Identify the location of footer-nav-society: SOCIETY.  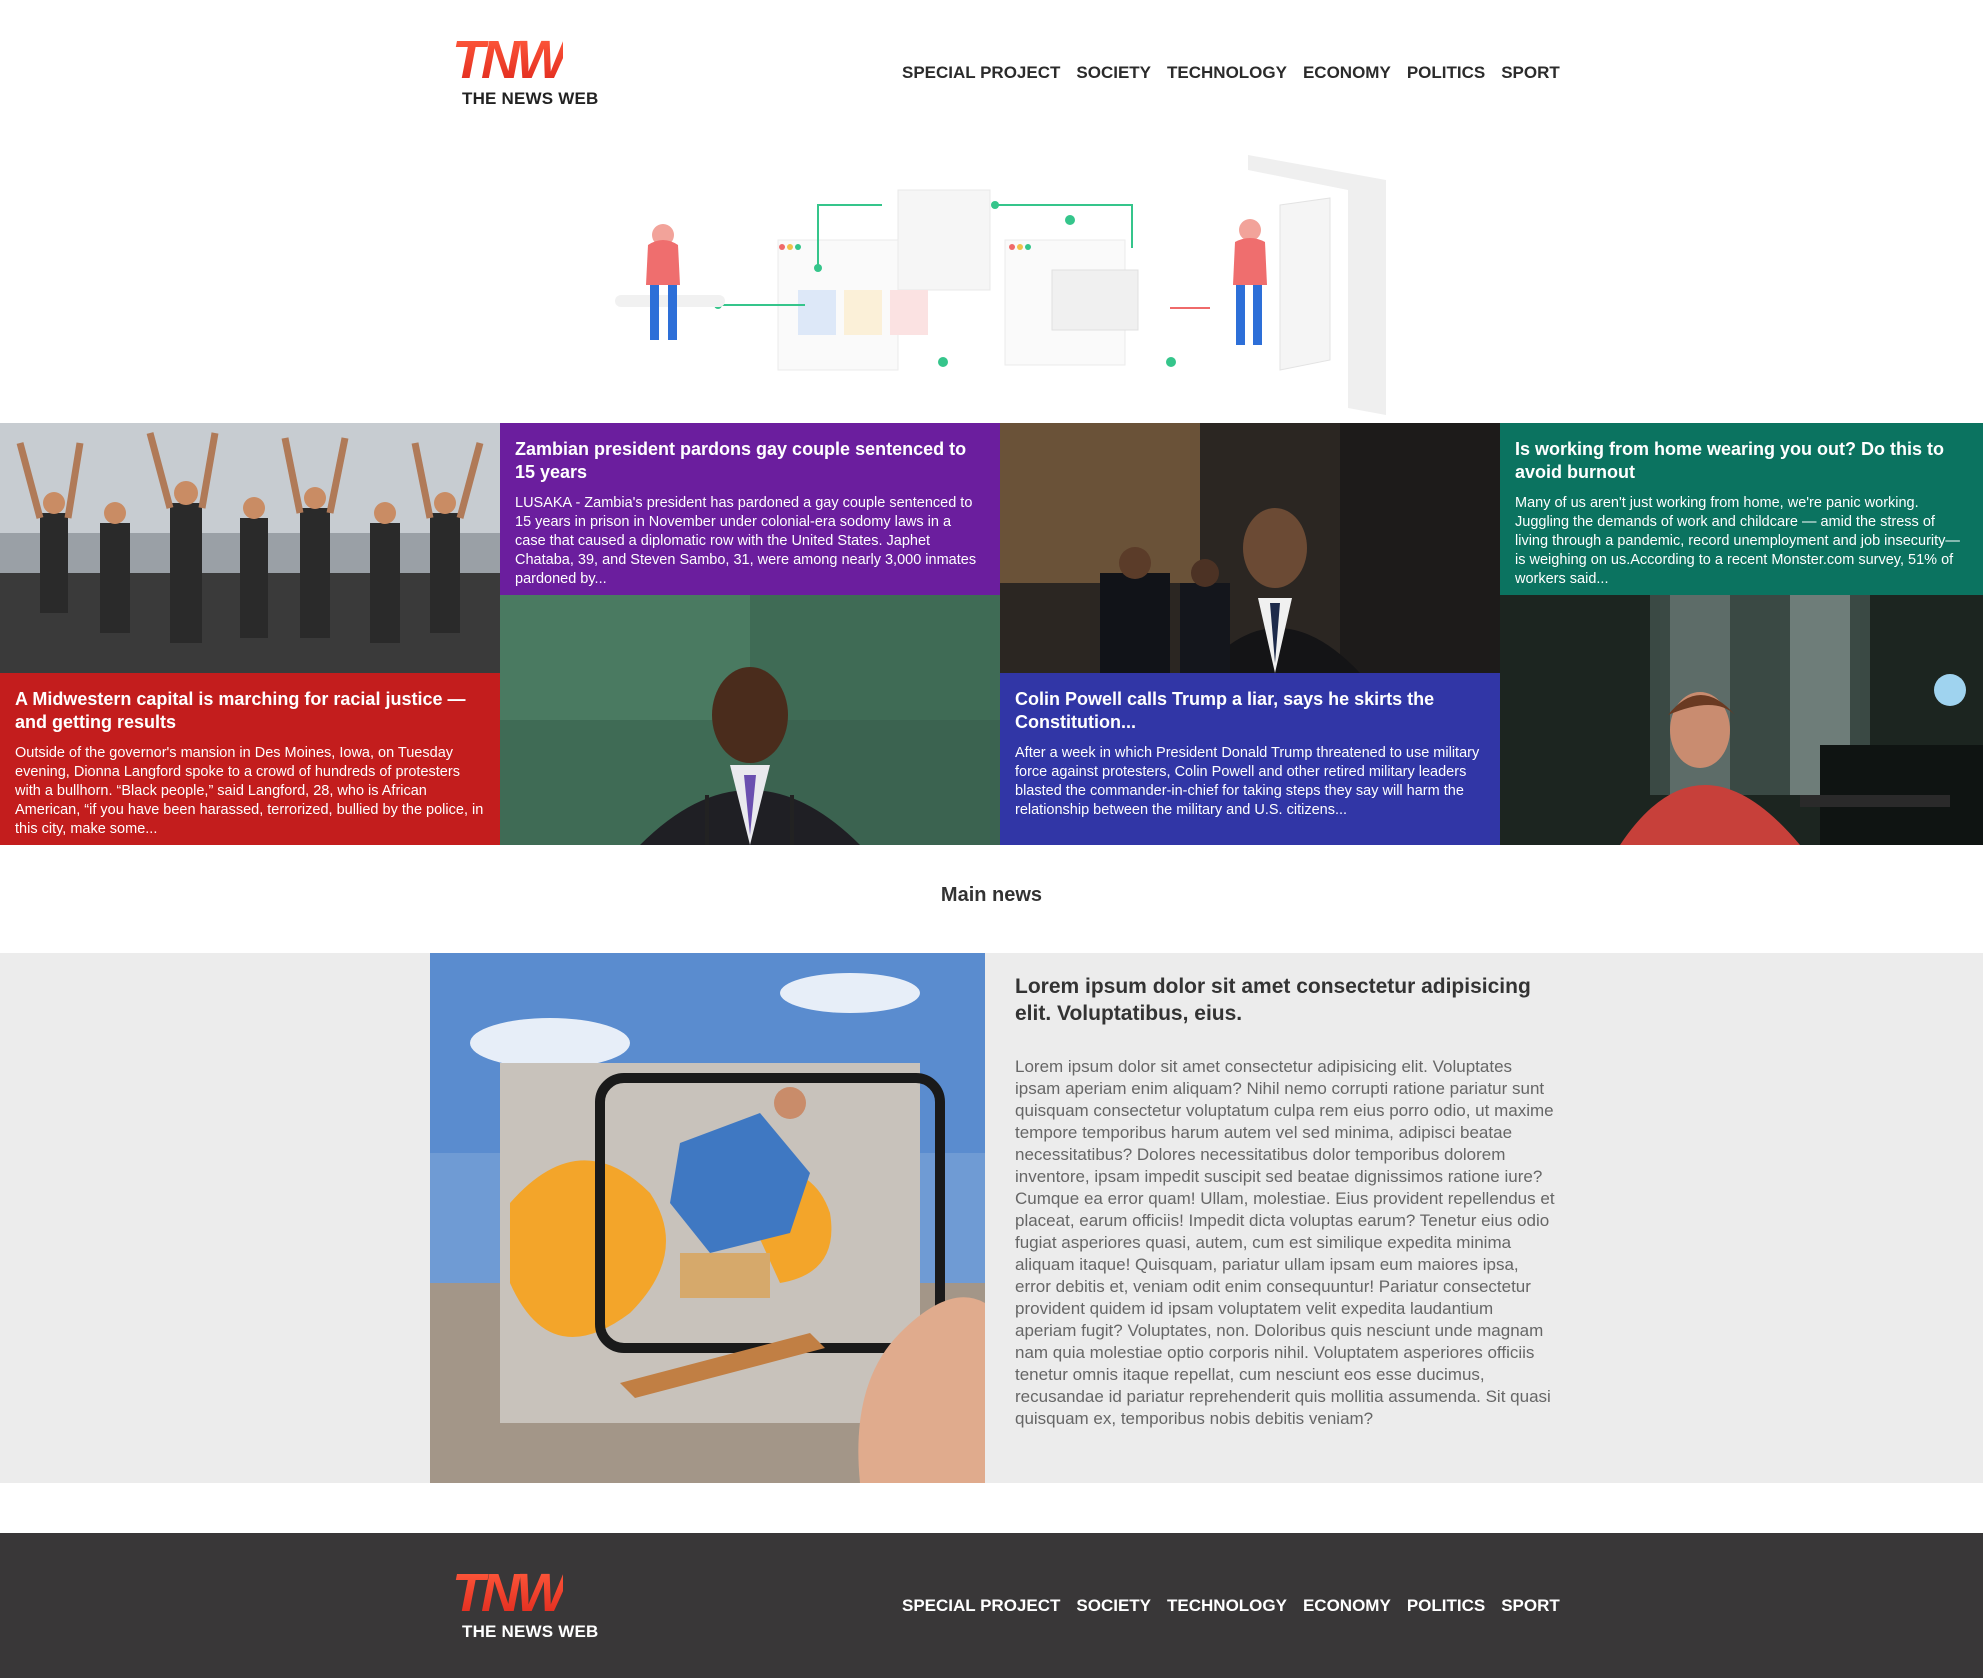
(1113, 1606).